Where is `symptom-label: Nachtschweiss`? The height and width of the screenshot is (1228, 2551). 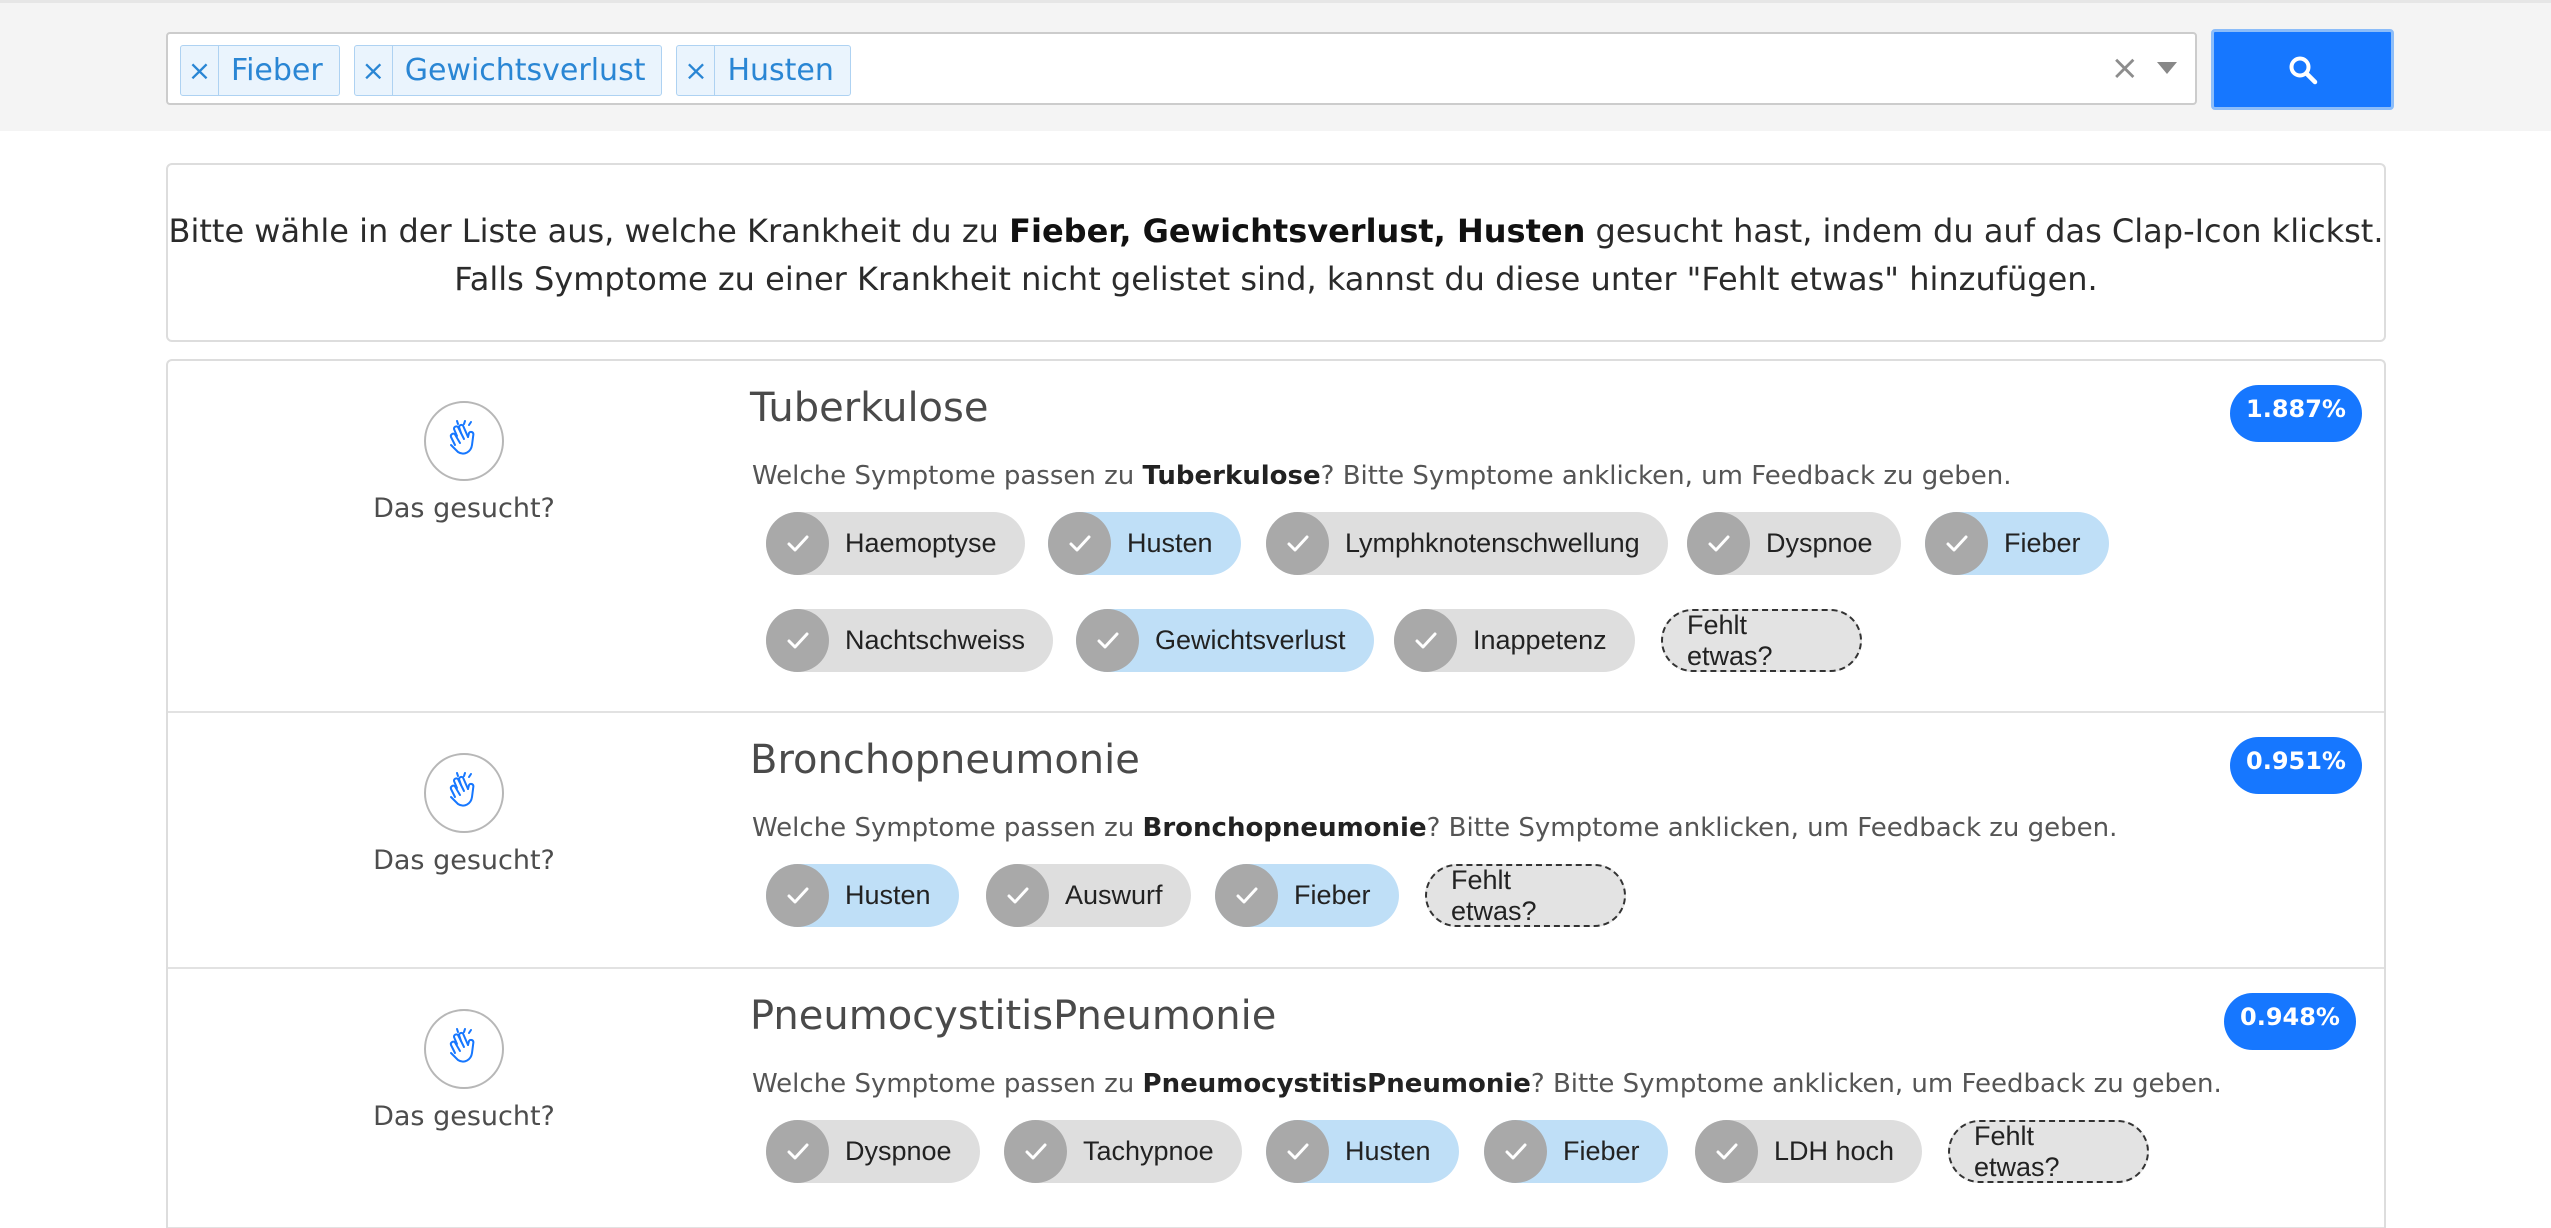 symptom-label: Nachtschweiss is located at coordinates (935, 640).